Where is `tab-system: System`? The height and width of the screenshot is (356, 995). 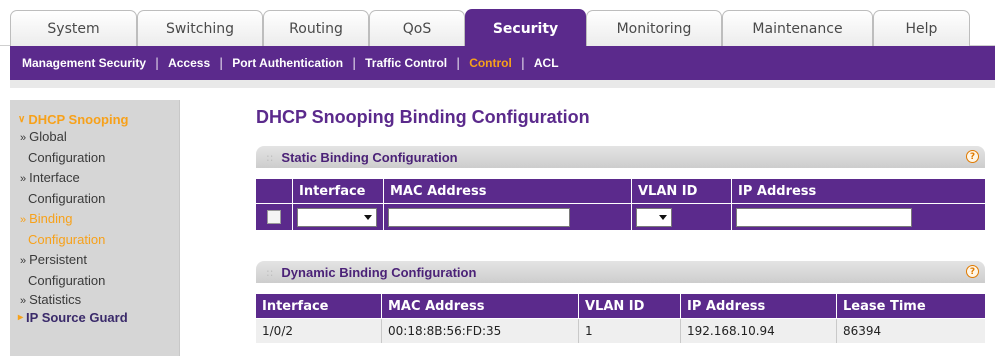
tab-system: System is located at coordinates (73, 28).